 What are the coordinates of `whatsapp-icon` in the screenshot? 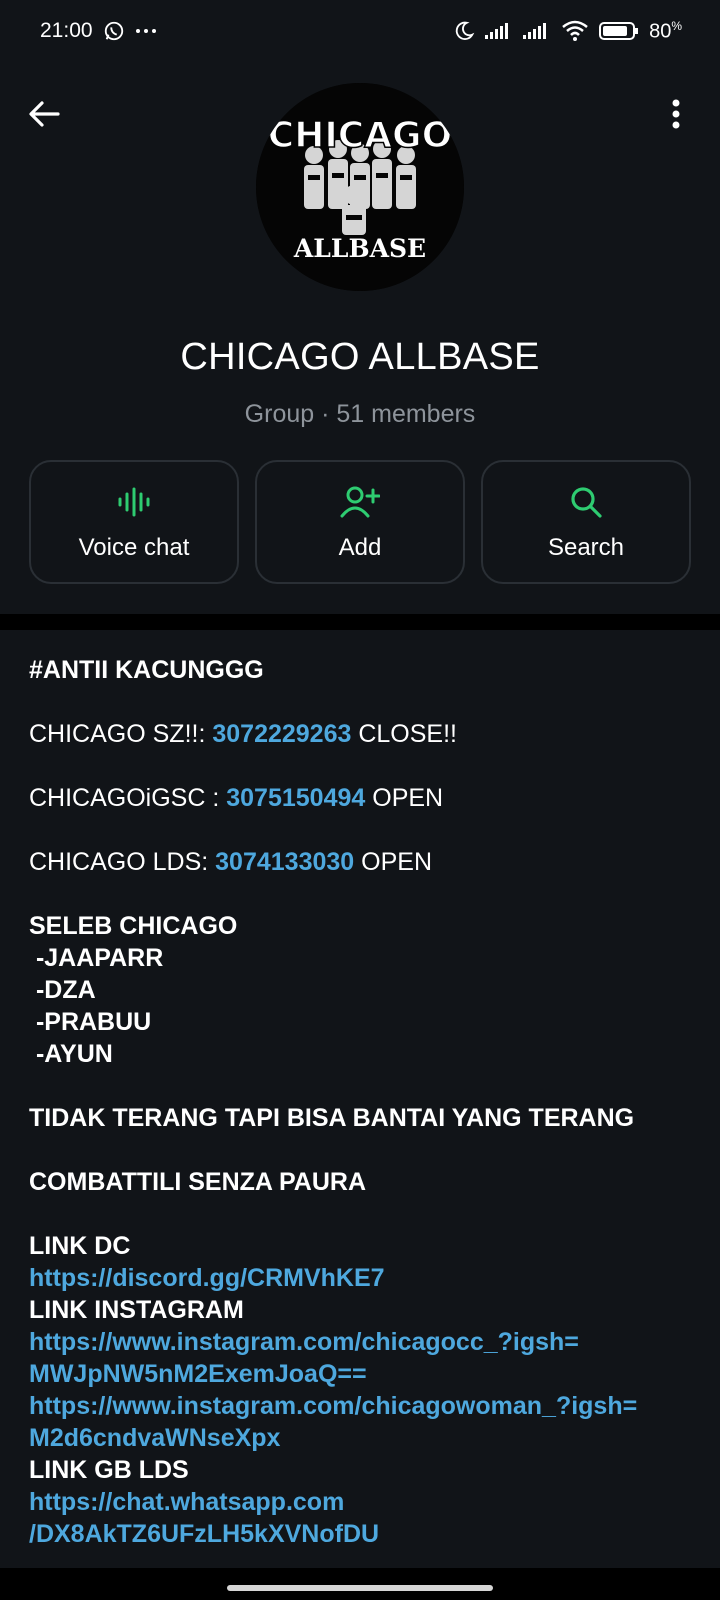 It's located at (114, 31).